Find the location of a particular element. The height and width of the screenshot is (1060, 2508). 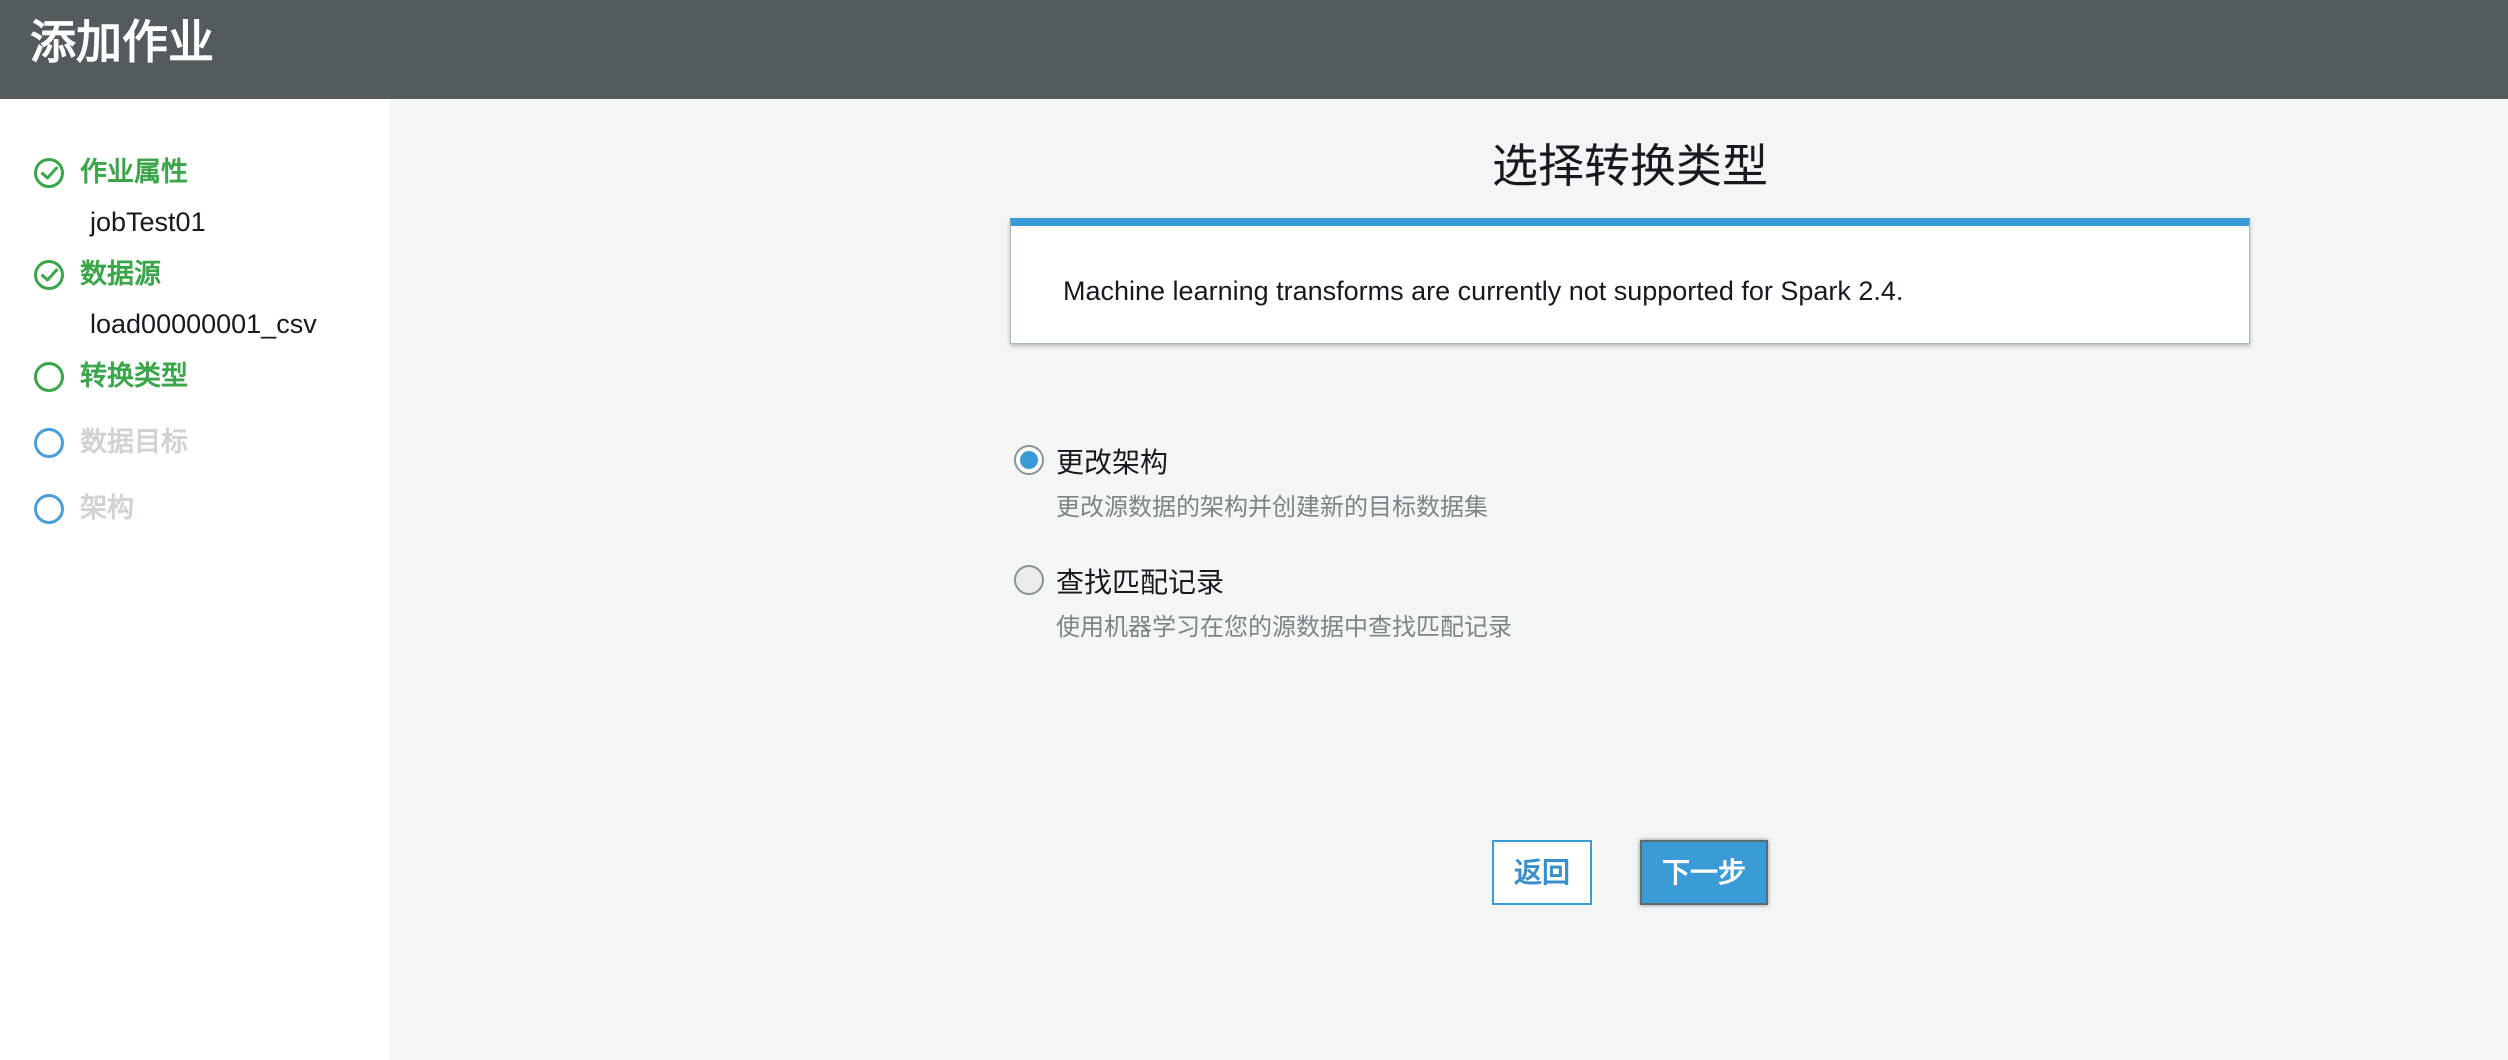

section-title: 选择转换类型 is located at coordinates (1630, 166).